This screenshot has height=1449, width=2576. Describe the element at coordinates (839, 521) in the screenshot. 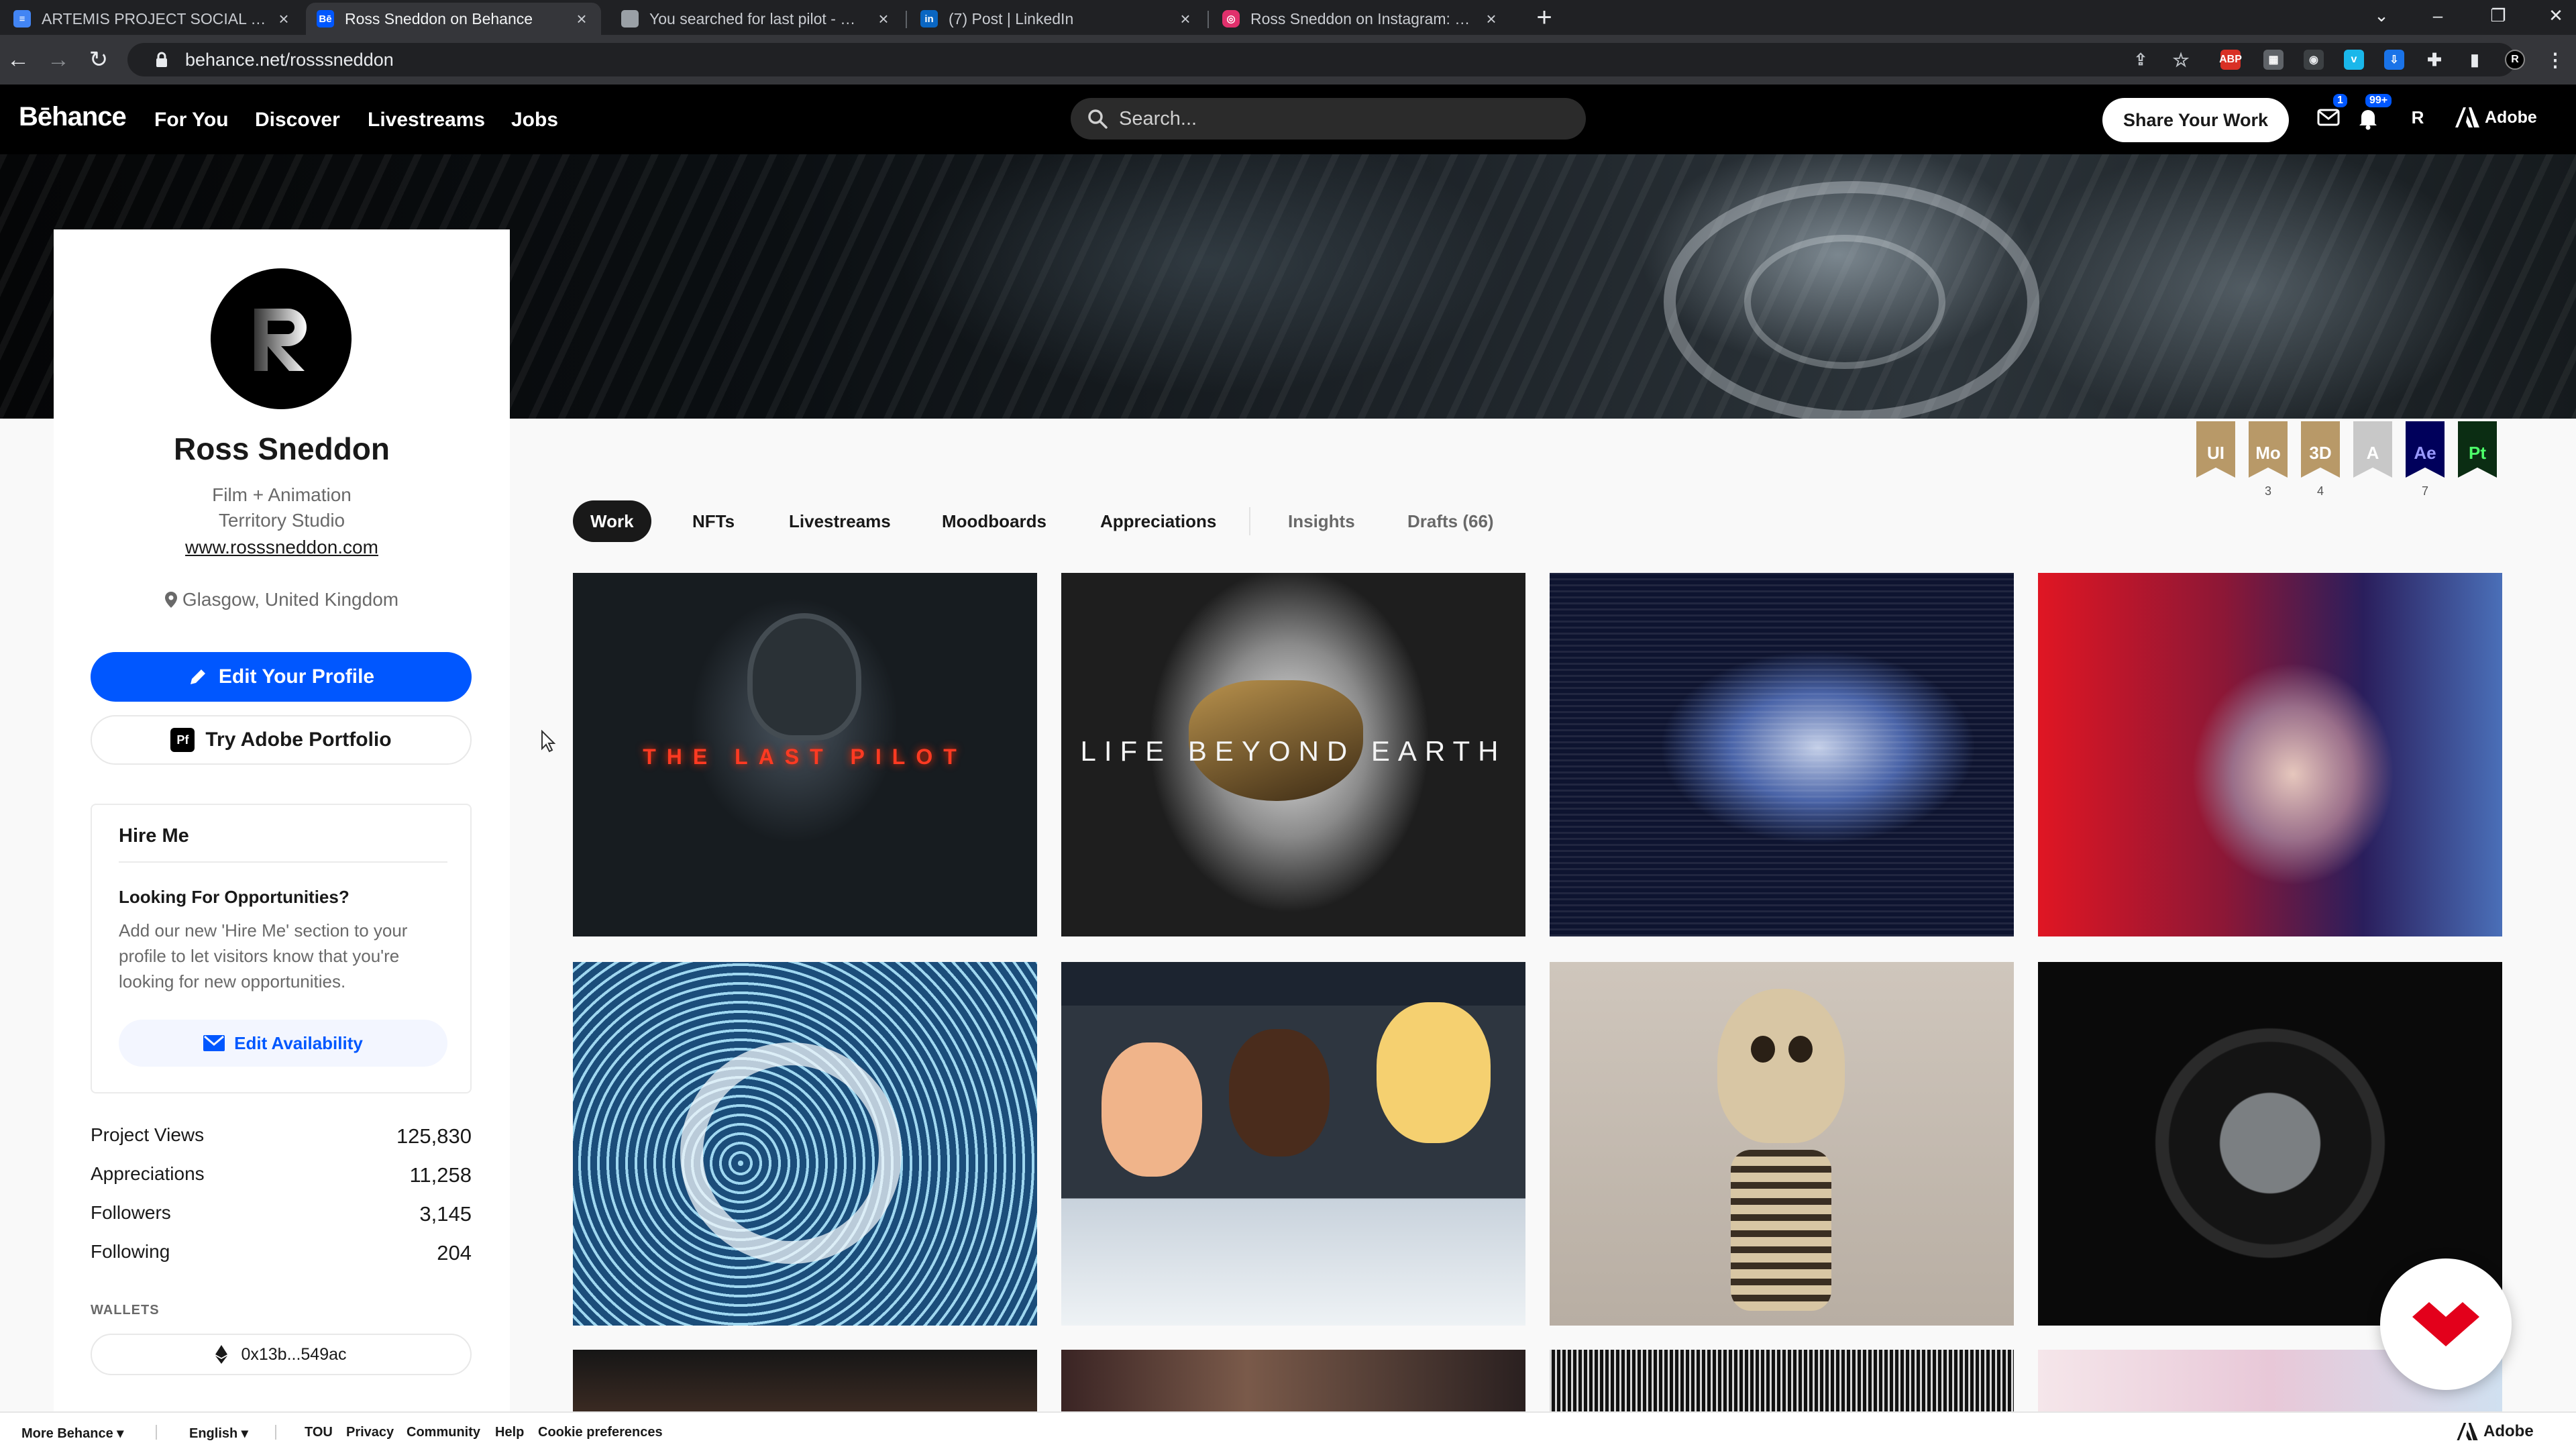

I see `tab-livestreams: Livestreams` at that location.